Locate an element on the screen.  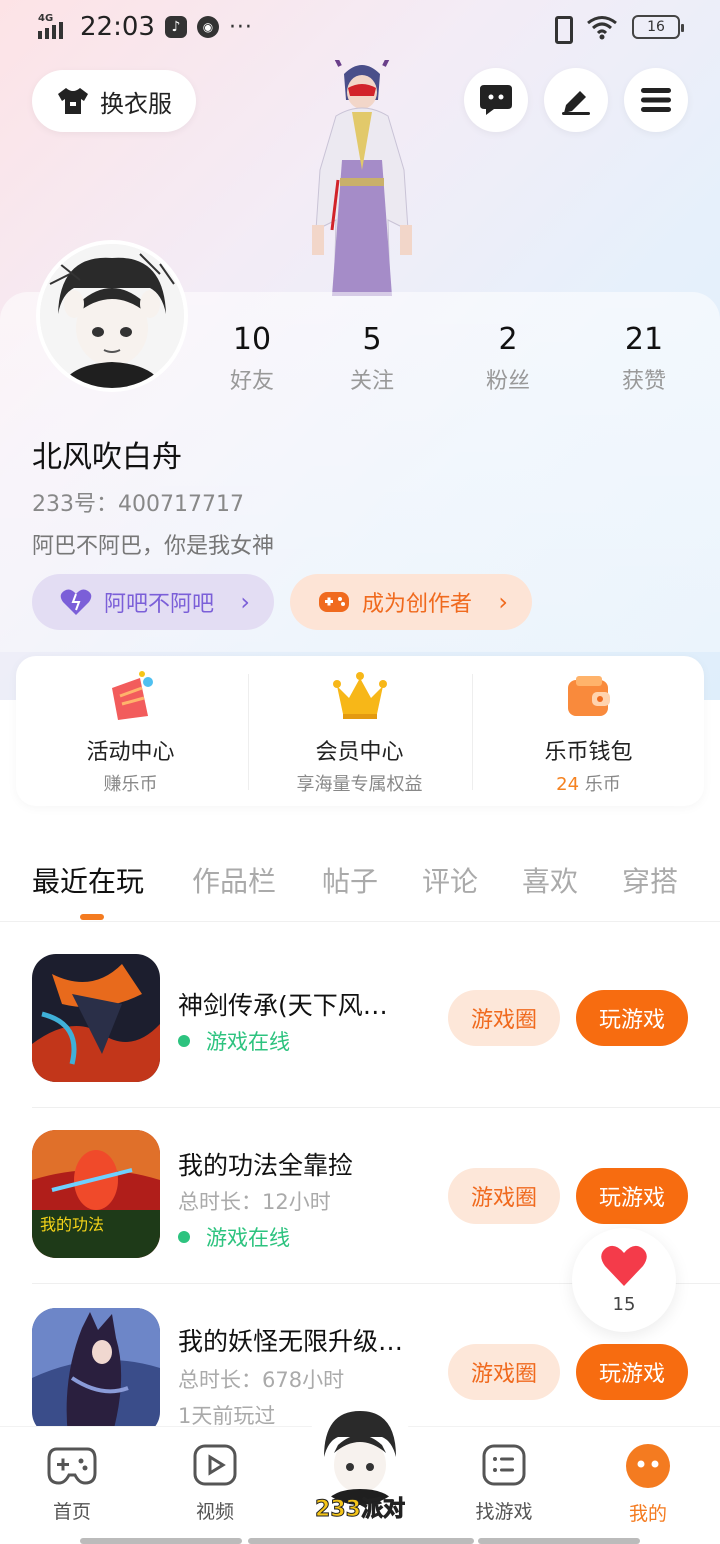
like-button: 15 is located at coordinates (624, 1280).